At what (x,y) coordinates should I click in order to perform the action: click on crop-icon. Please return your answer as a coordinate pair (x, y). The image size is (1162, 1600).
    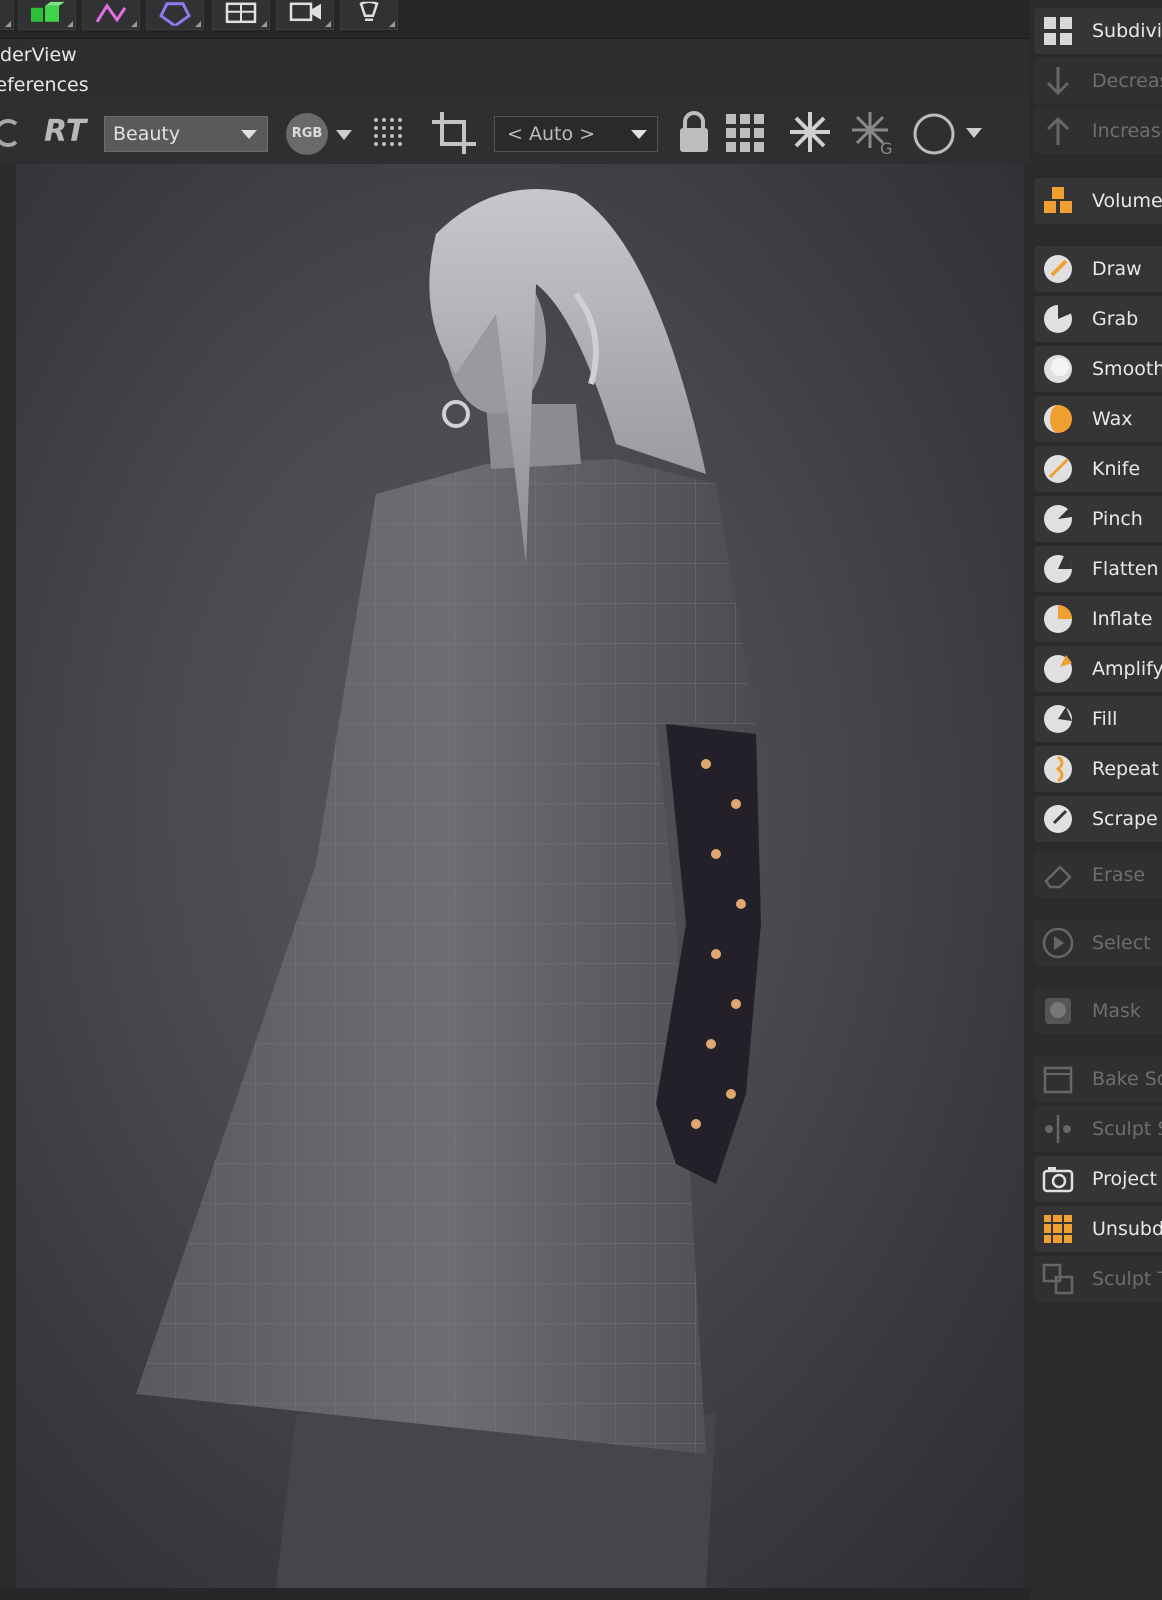
    Looking at the image, I should click on (454, 135).